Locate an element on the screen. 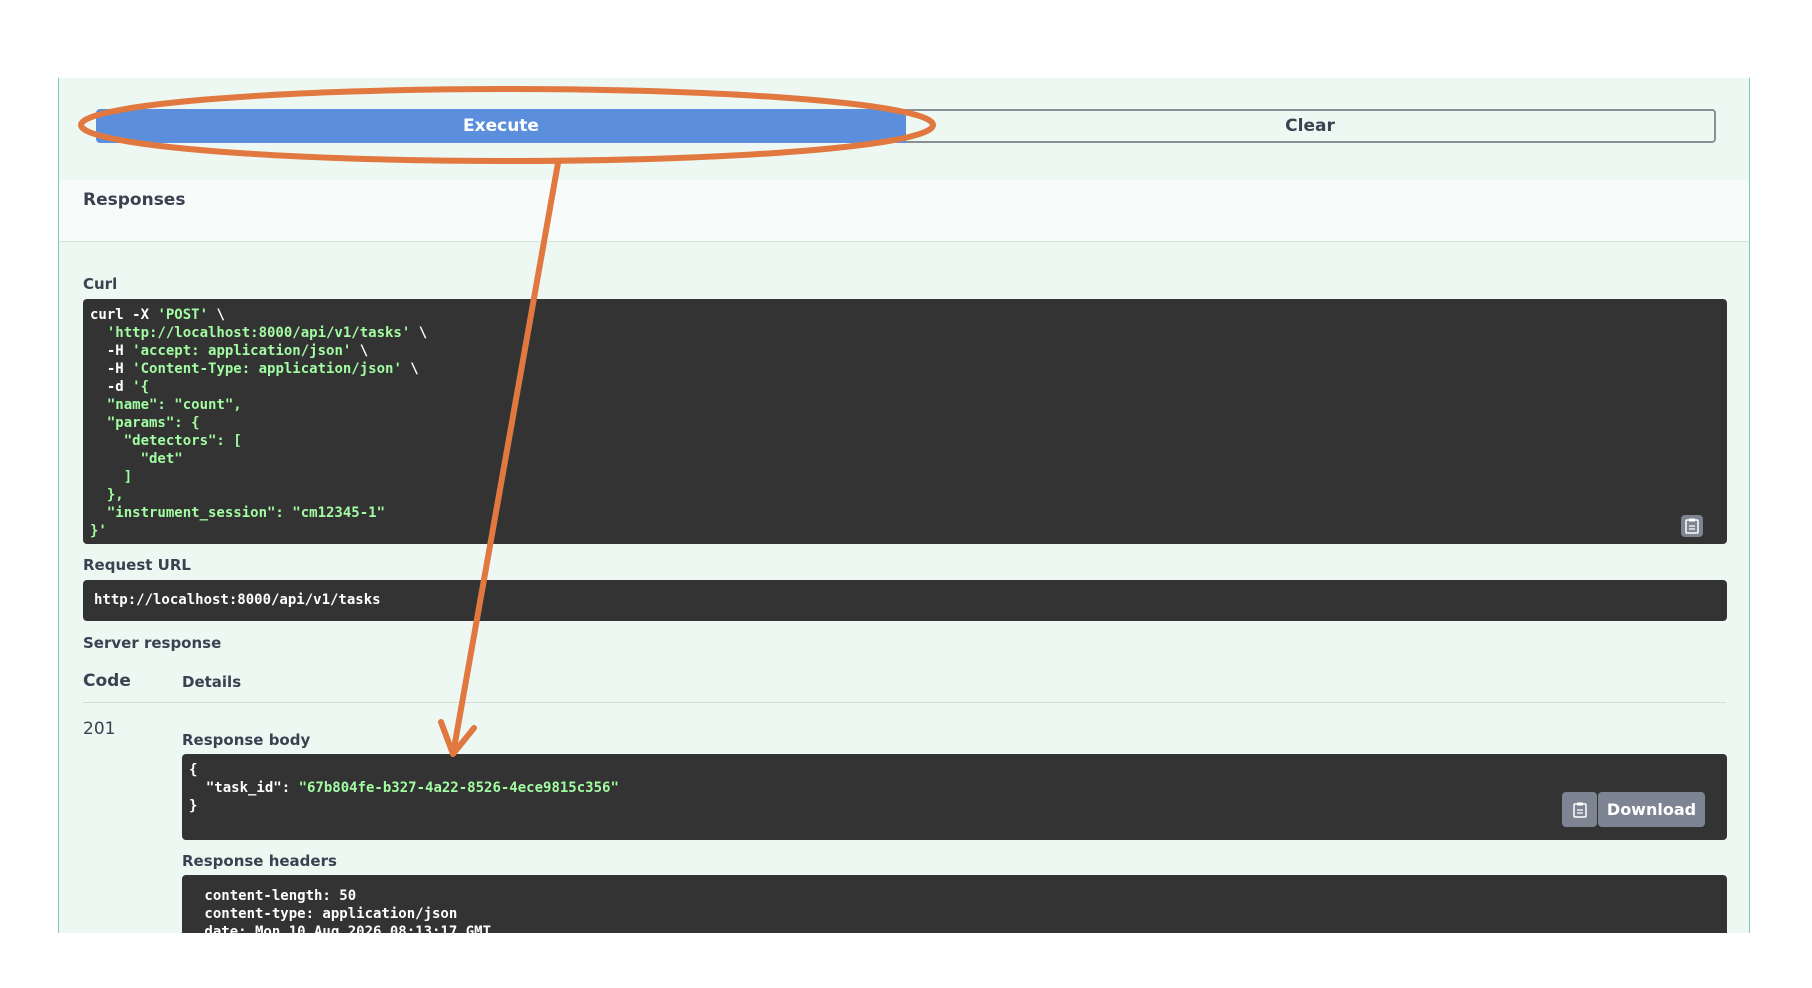  curl-line: "name": "count", is located at coordinates (166, 405).